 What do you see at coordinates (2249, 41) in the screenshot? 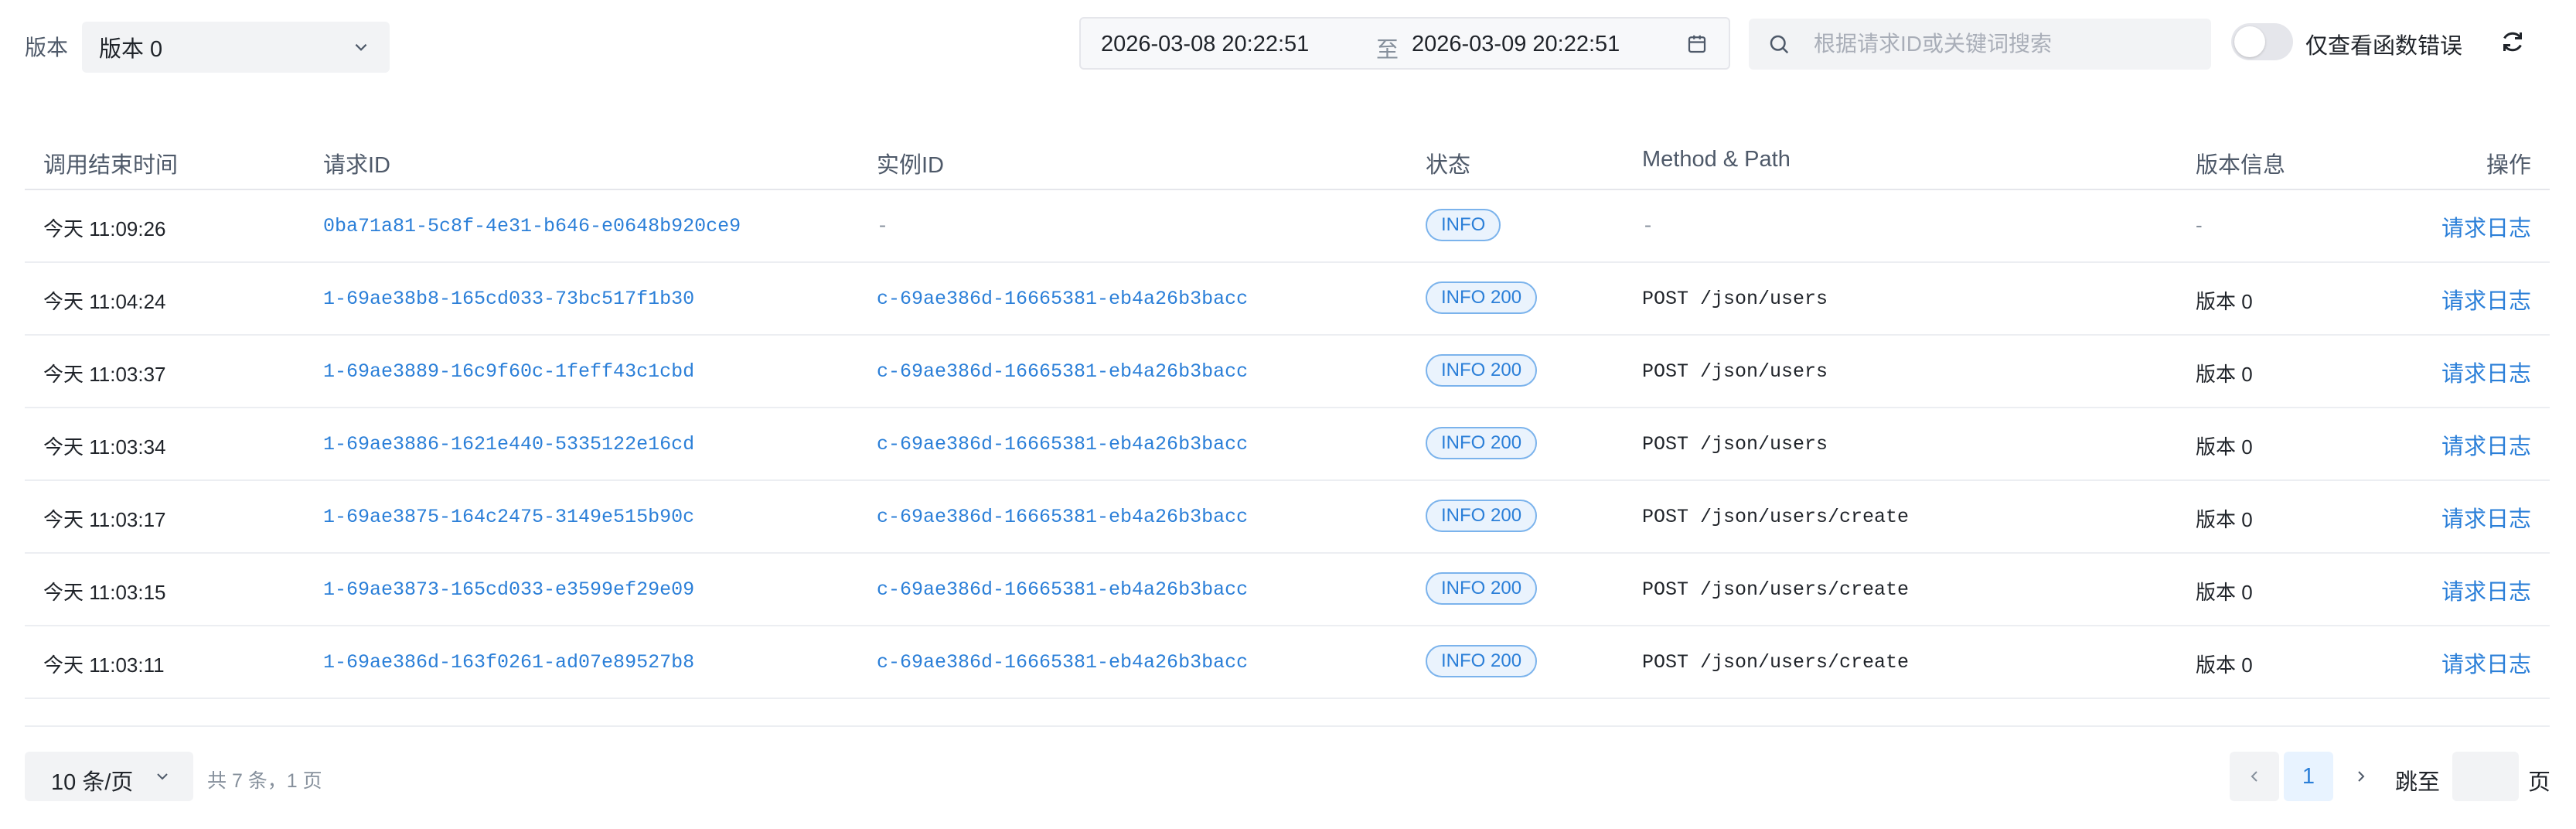
I see `toggle-knob` at bounding box center [2249, 41].